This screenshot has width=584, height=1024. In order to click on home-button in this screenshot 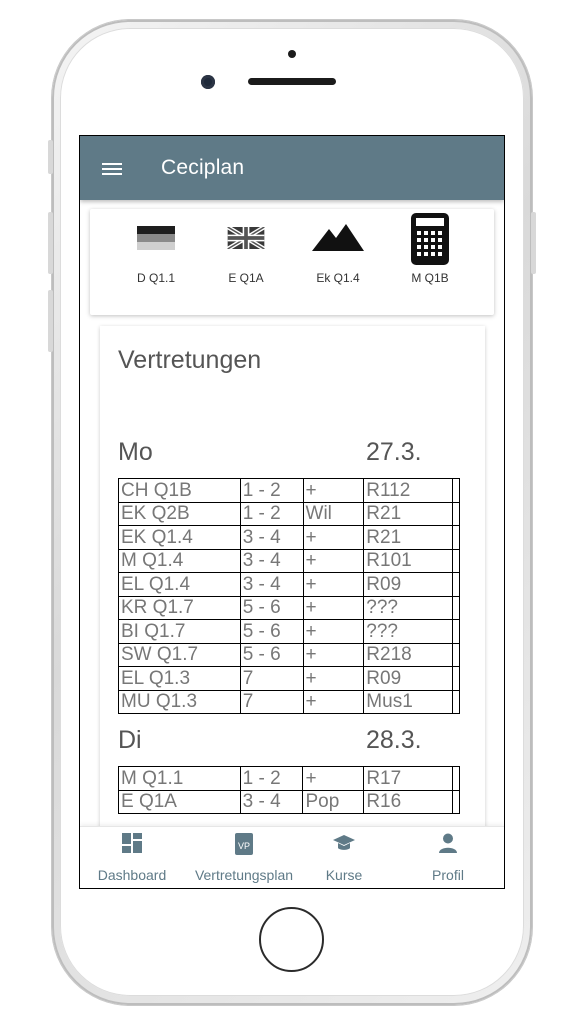, I will do `click(291, 939)`.